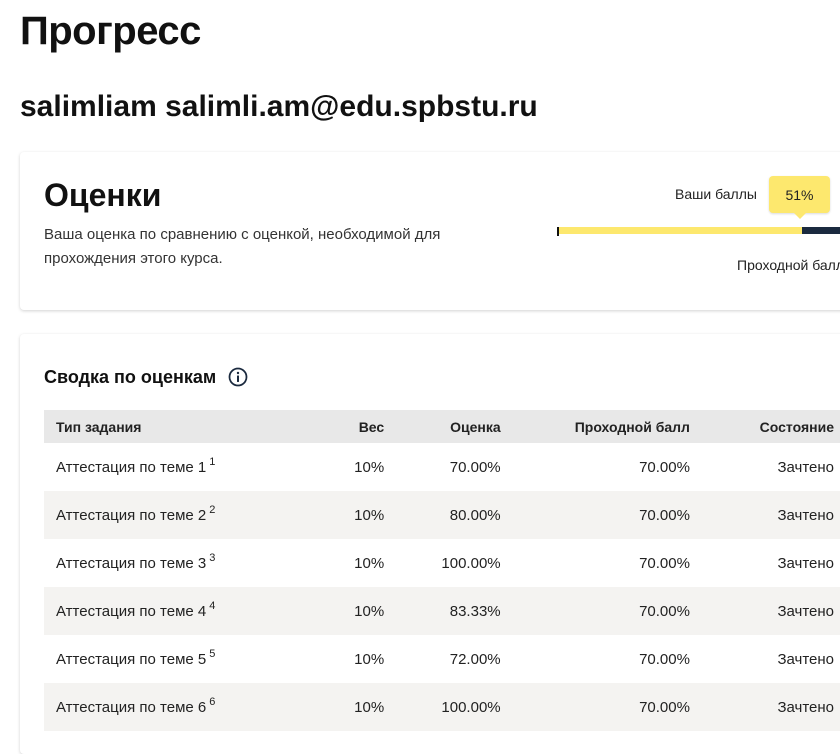 The height and width of the screenshot is (754, 840). What do you see at coordinates (238, 377) in the screenshot?
I see `info-circle-icon` at bounding box center [238, 377].